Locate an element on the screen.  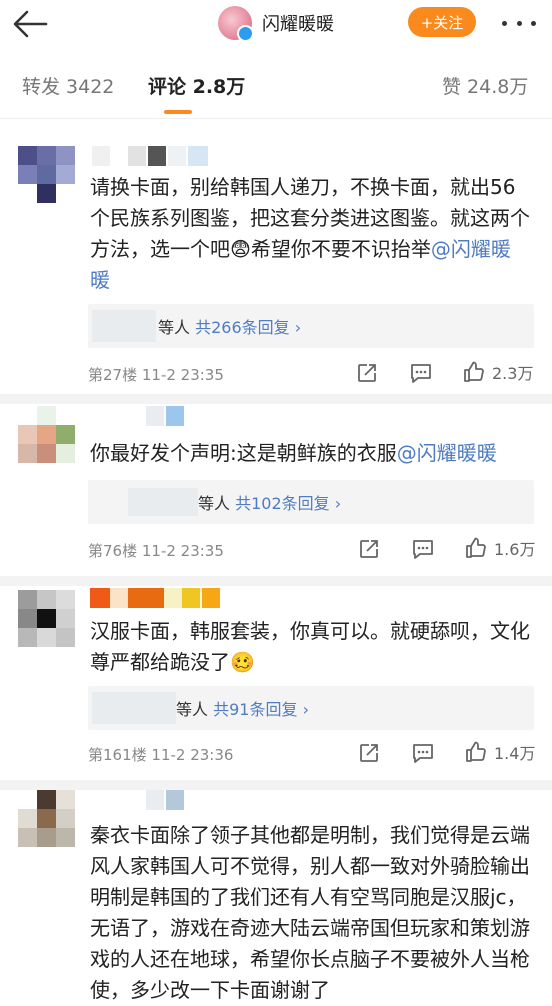
like-count: 2.3万 is located at coordinates (513, 373).